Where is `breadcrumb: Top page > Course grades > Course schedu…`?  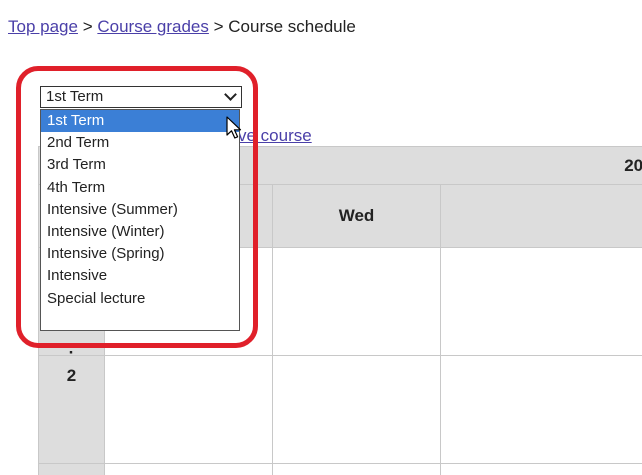
breadcrumb: Top page > Course grades > Course schedu… is located at coordinates (182, 27).